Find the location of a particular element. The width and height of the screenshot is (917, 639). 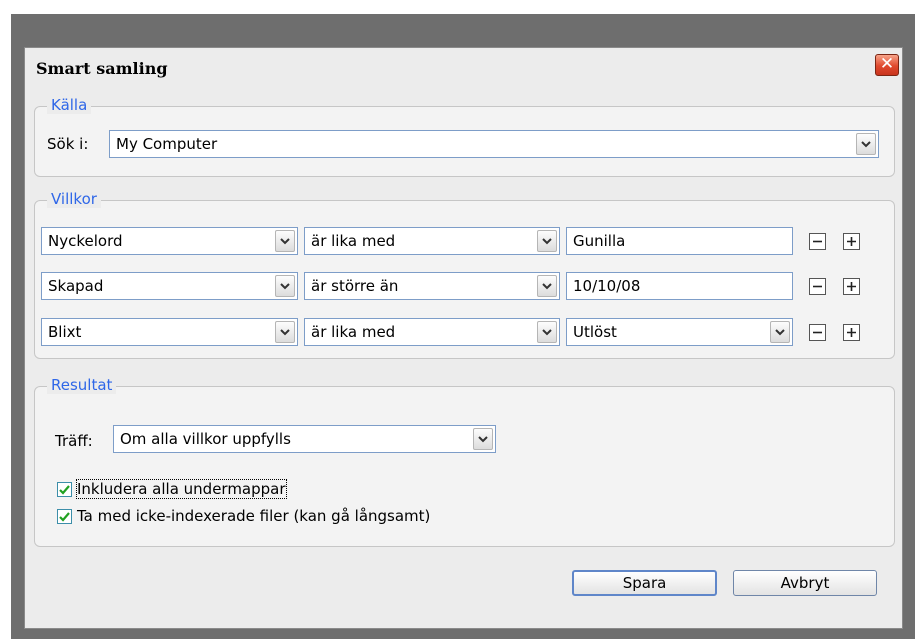

condition-field-value: Skapad is located at coordinates (76, 286).